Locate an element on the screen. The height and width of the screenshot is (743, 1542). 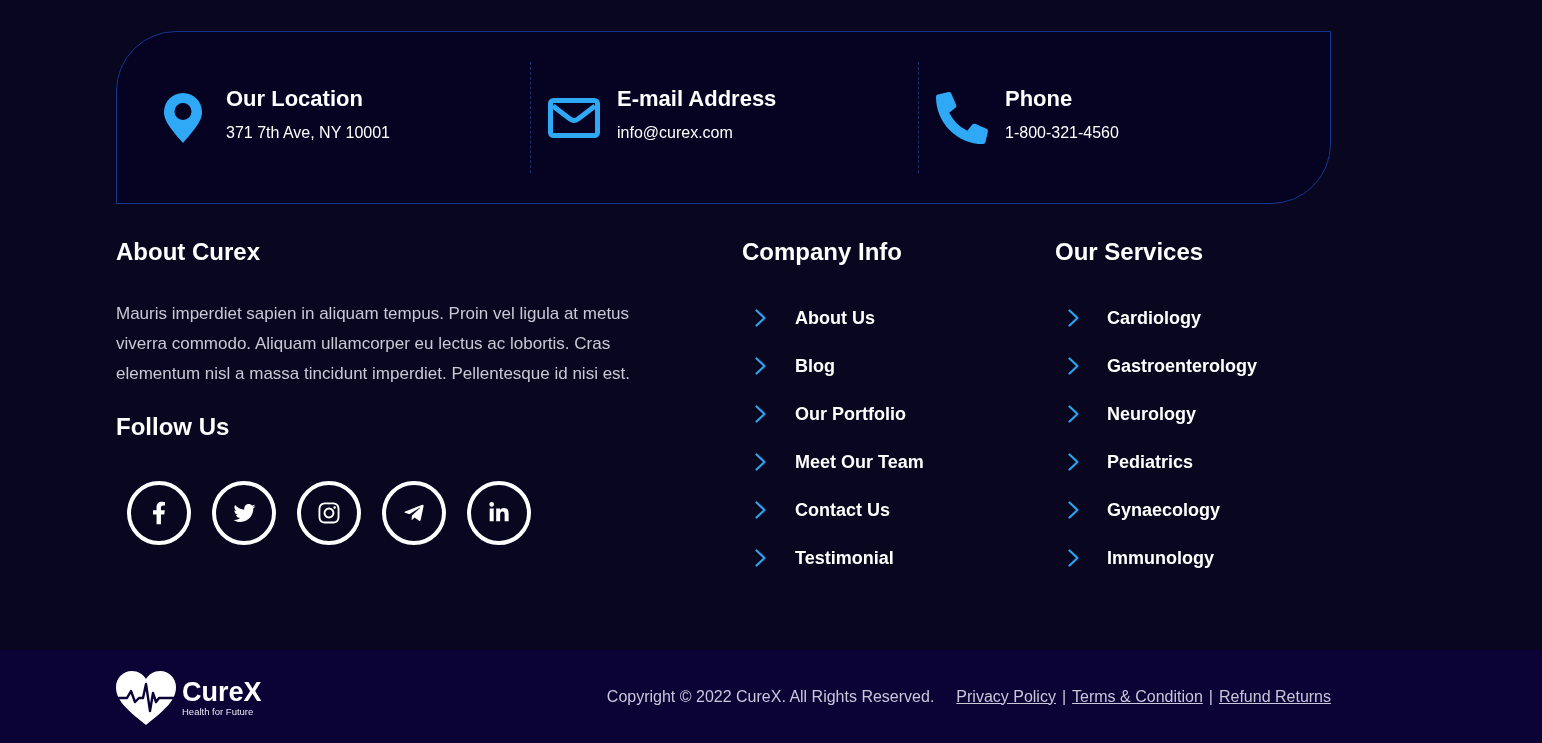
legal-link: Refund Returns is located at coordinates (1274, 696).